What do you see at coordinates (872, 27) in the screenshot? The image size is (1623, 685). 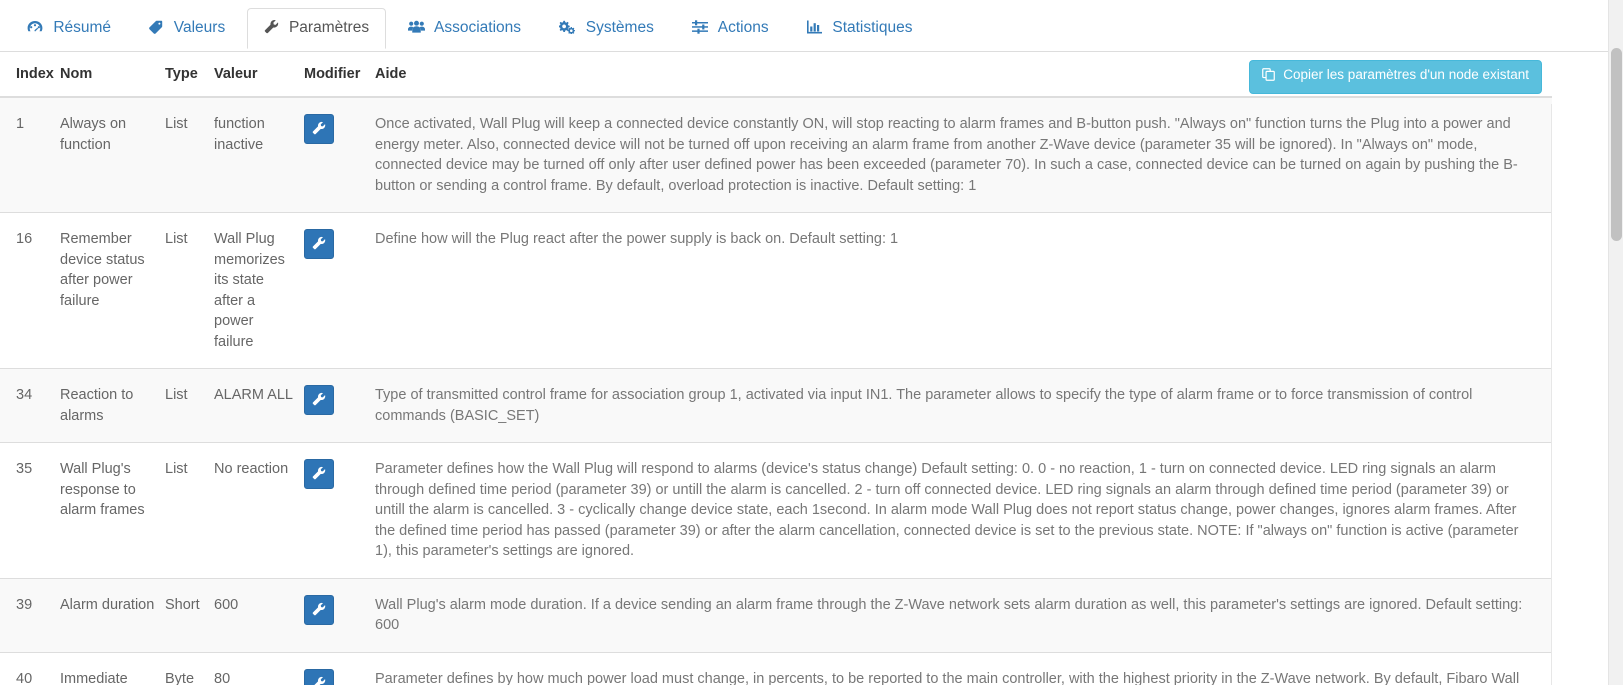 I see `tab-label: Statistiques` at bounding box center [872, 27].